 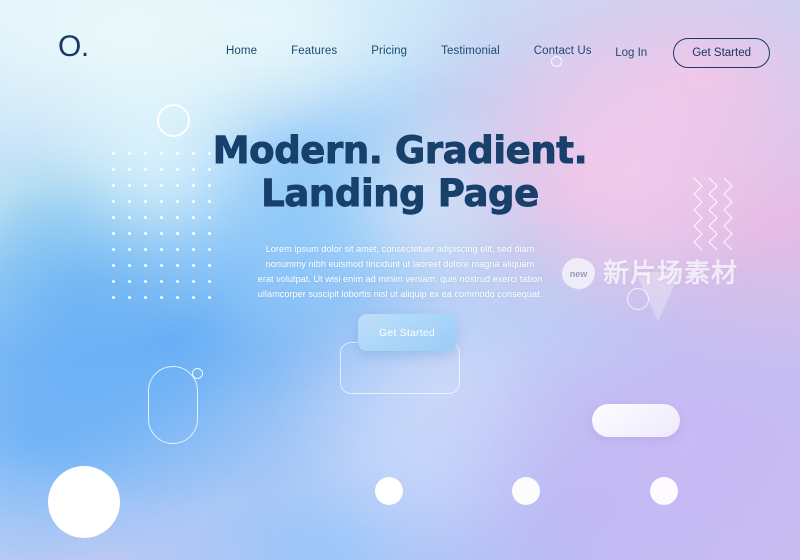 What do you see at coordinates (400, 151) in the screenshot?
I see `headline-line-1: Modern. Gradient.` at bounding box center [400, 151].